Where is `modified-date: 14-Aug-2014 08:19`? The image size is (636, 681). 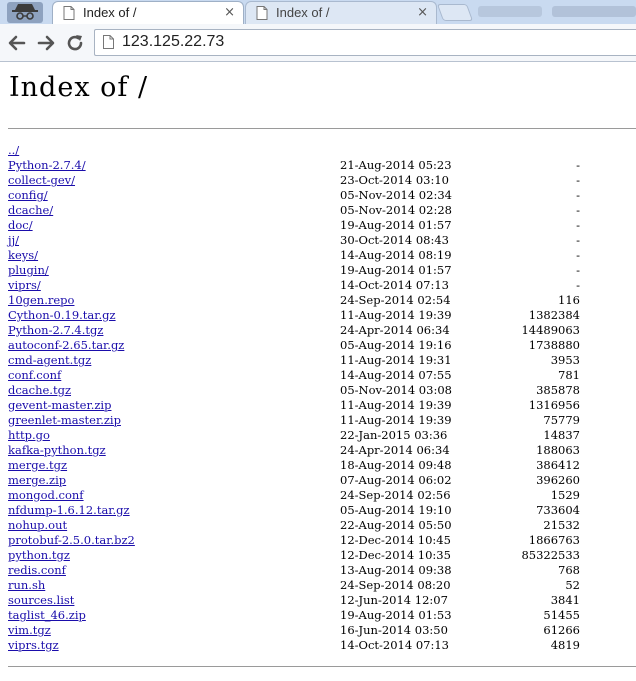 modified-date: 14-Aug-2014 08:19 is located at coordinates (396, 255).